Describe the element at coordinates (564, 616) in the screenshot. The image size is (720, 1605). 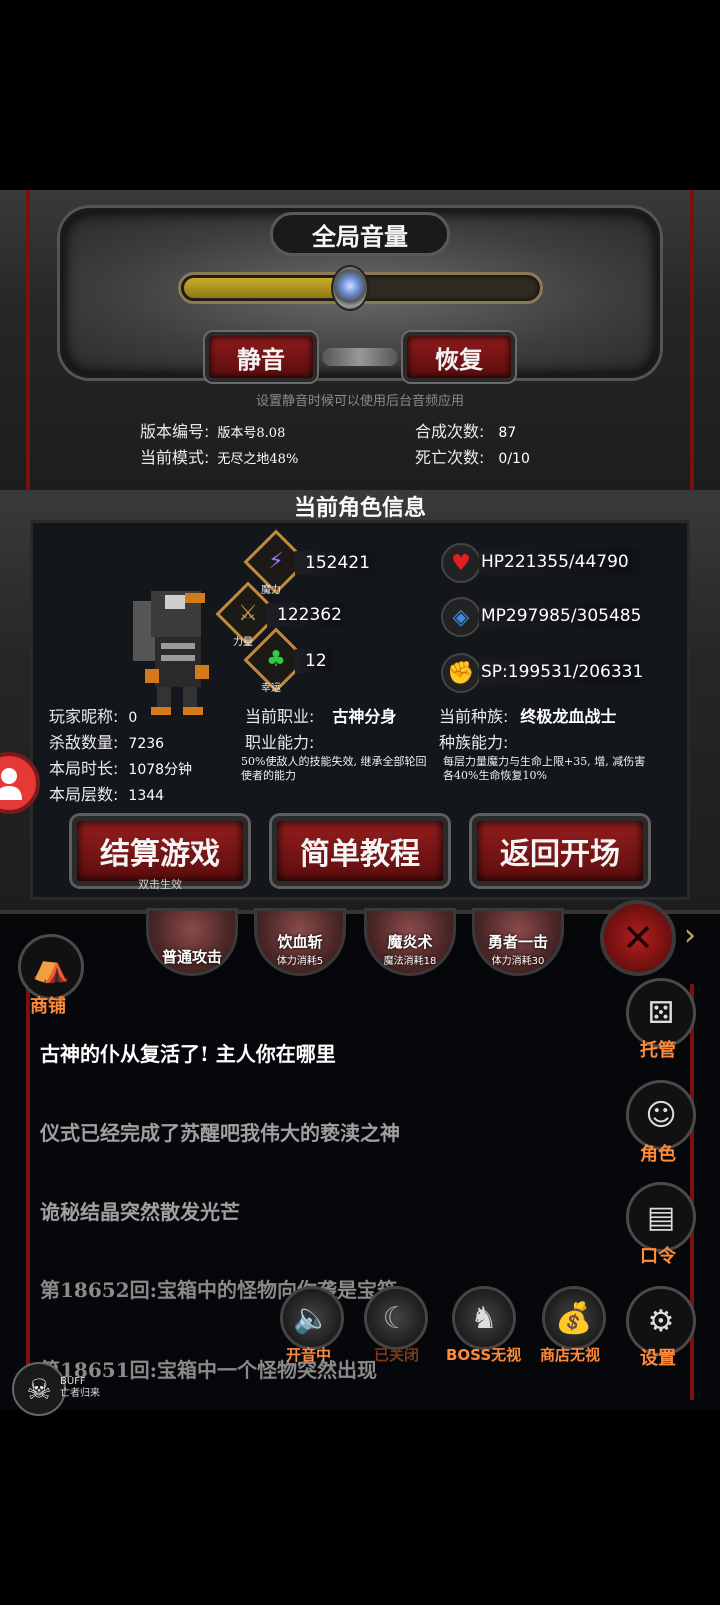
I see `mp-value: MP297985/305485` at that location.